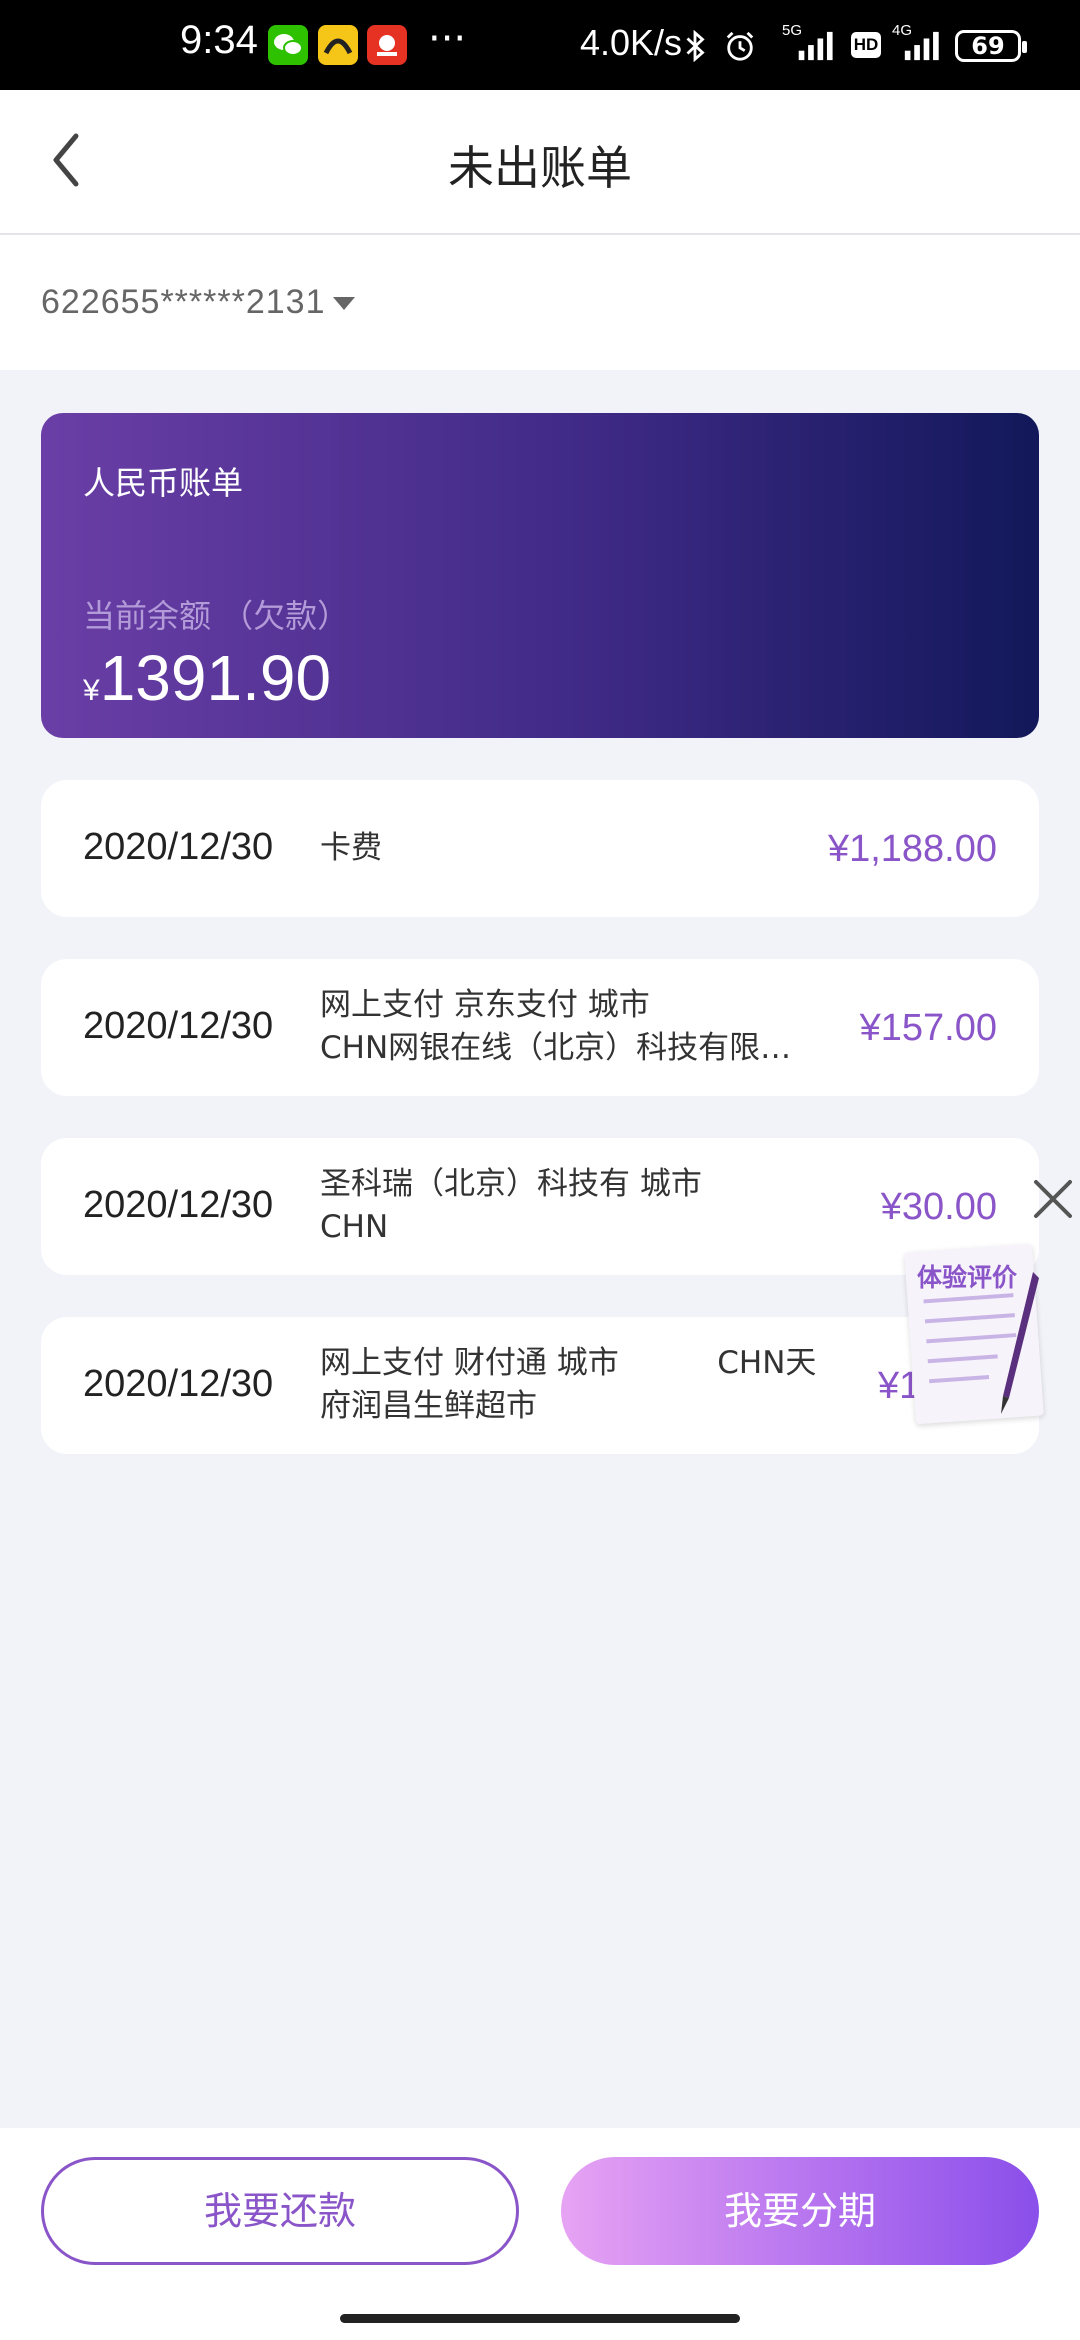 The image size is (1080, 2340). I want to click on currency-symbol: ¥, so click(91, 690).